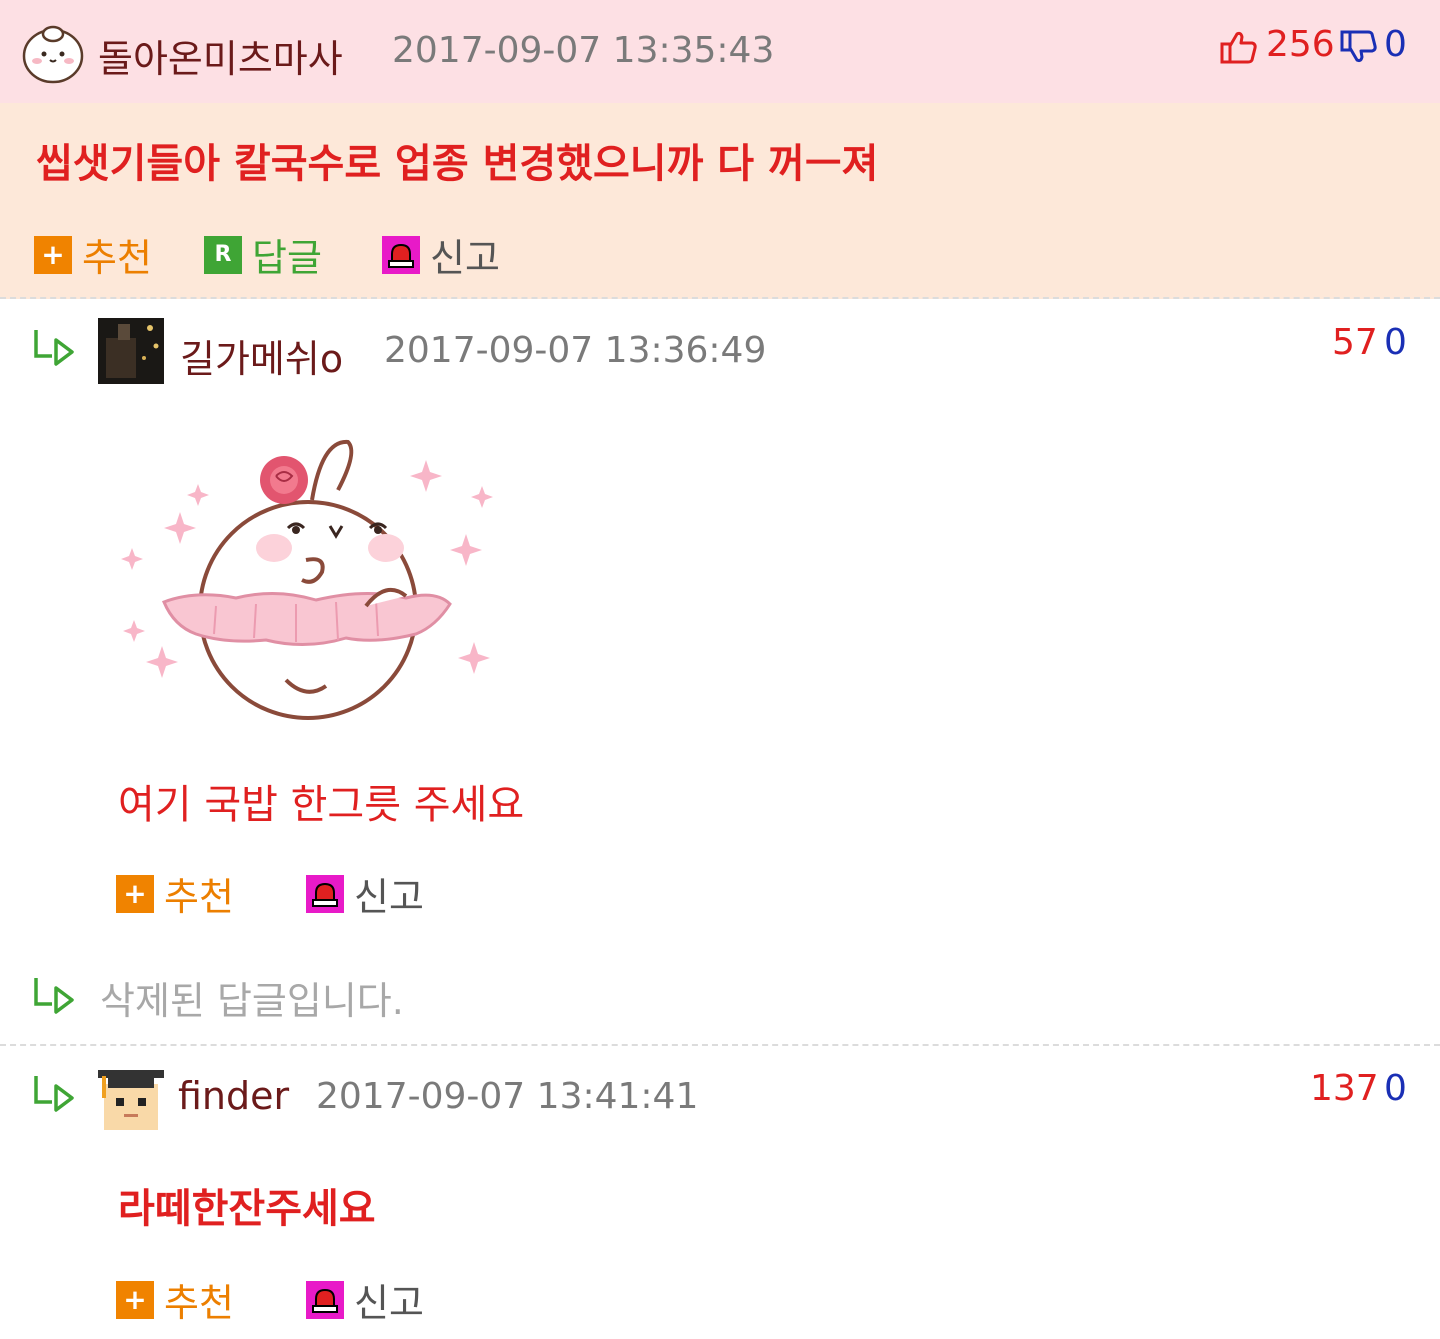 This screenshot has width=1440, height=1339. What do you see at coordinates (233, 1096) in the screenshot?
I see `comment-author: finder` at bounding box center [233, 1096].